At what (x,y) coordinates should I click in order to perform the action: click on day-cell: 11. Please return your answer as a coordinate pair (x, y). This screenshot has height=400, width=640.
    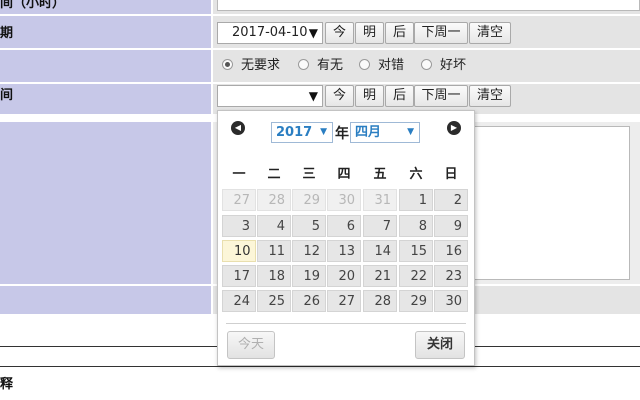
    Looking at the image, I should click on (274, 251).